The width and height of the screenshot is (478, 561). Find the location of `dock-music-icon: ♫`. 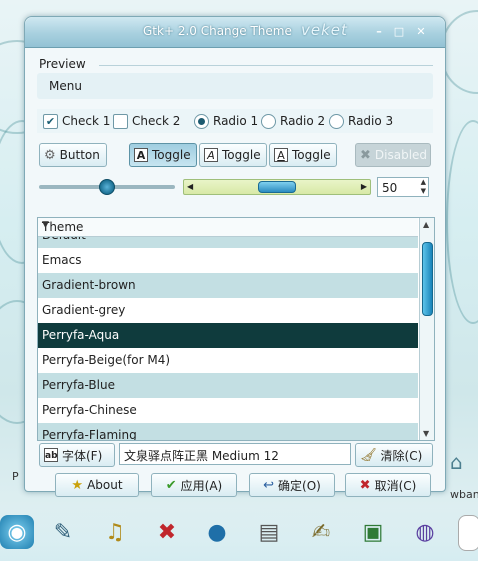

dock-music-icon: ♫ is located at coordinates (115, 532).